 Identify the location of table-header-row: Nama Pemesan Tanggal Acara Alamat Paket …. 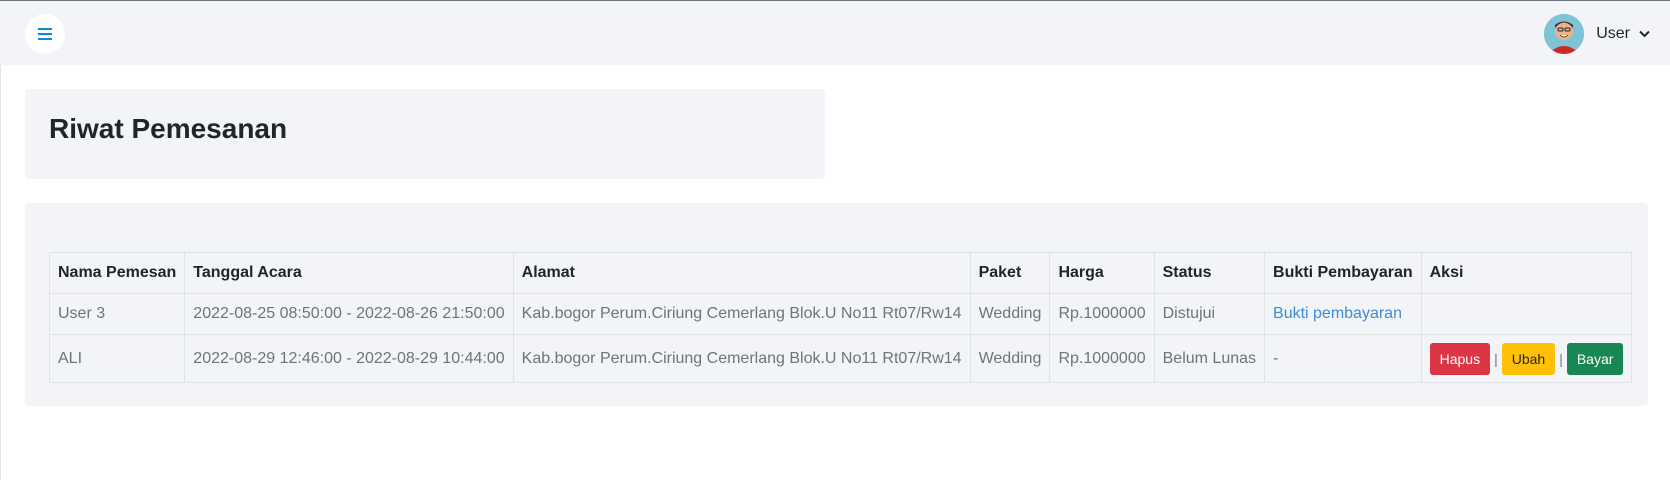
(840, 273).